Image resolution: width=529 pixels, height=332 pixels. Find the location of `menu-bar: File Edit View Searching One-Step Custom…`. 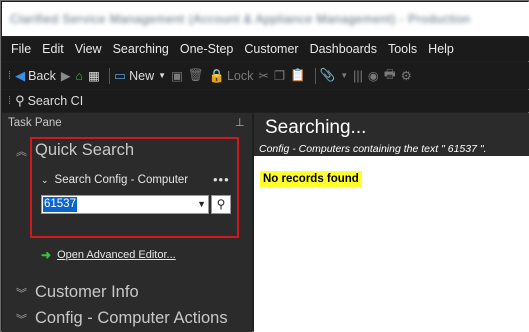

menu-bar: File Edit View Searching One-Step Custom… is located at coordinates (265, 49).